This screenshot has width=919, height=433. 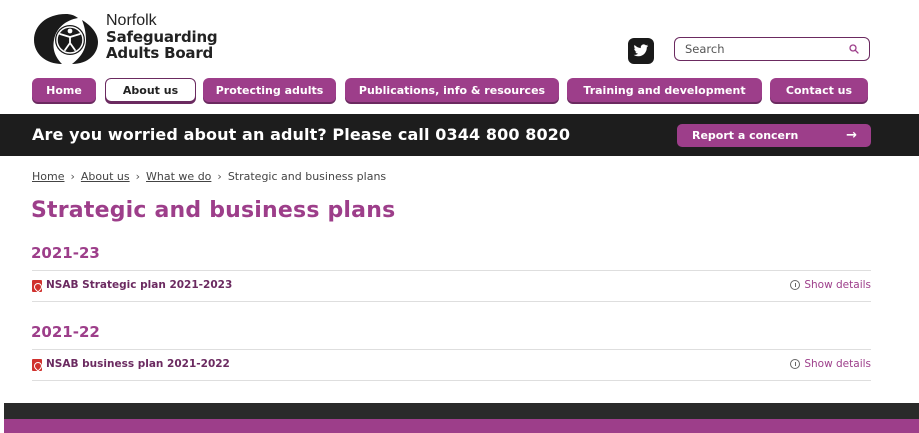 What do you see at coordinates (745, 135) in the screenshot?
I see `report-concern-label: Report a concern` at bounding box center [745, 135].